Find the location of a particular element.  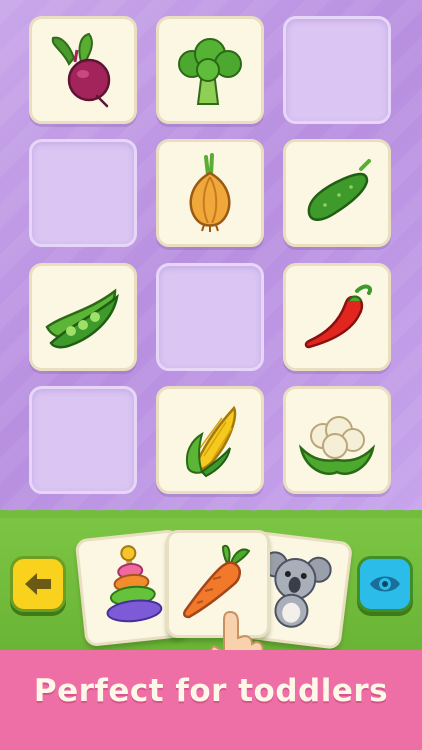

cauliflower-icon is located at coordinates (337, 445).